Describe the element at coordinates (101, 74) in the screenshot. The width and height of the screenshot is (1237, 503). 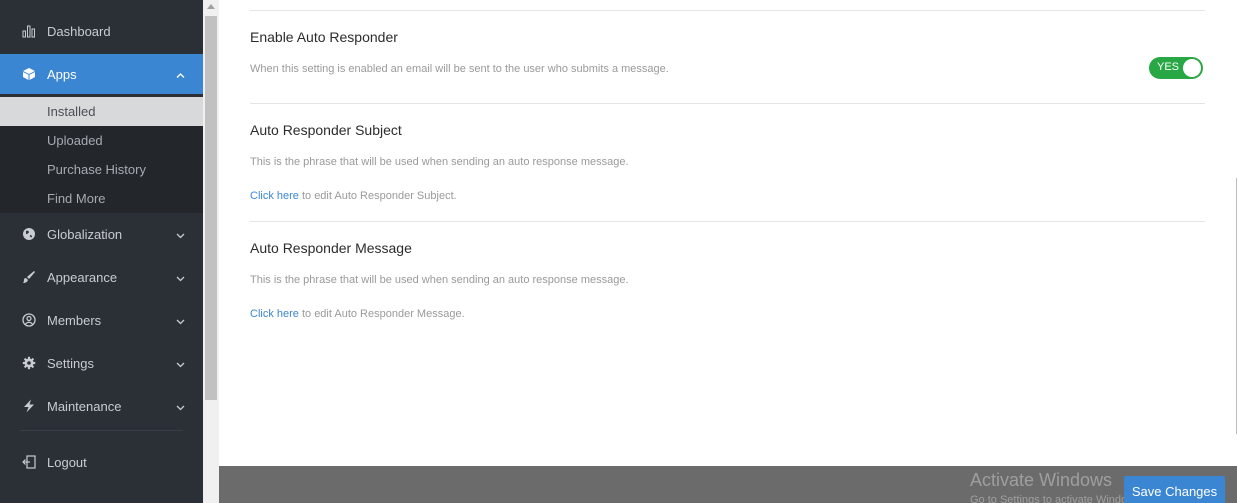
I see `sidebar-item-apps: Apps` at that location.